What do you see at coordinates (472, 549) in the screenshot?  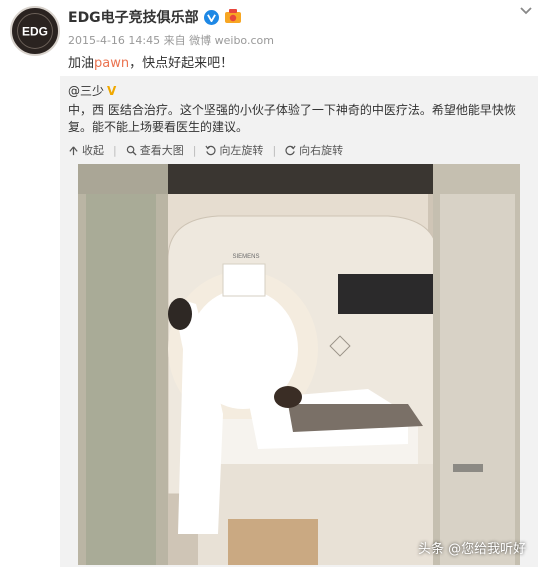 I see `watermark: 头条 @您给我听好` at bounding box center [472, 549].